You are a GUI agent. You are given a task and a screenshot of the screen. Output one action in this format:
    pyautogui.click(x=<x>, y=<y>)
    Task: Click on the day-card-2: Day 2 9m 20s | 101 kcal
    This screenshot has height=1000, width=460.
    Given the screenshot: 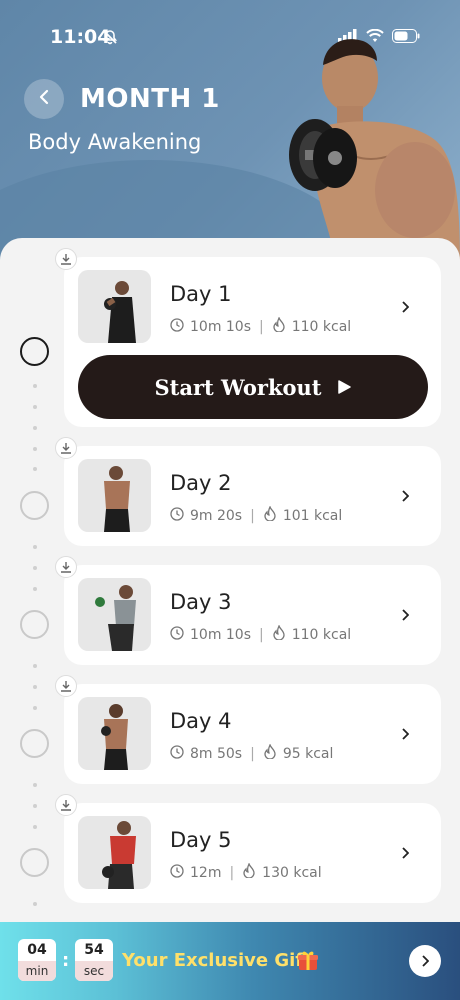 What is the action you would take?
    pyautogui.click(x=248, y=491)
    